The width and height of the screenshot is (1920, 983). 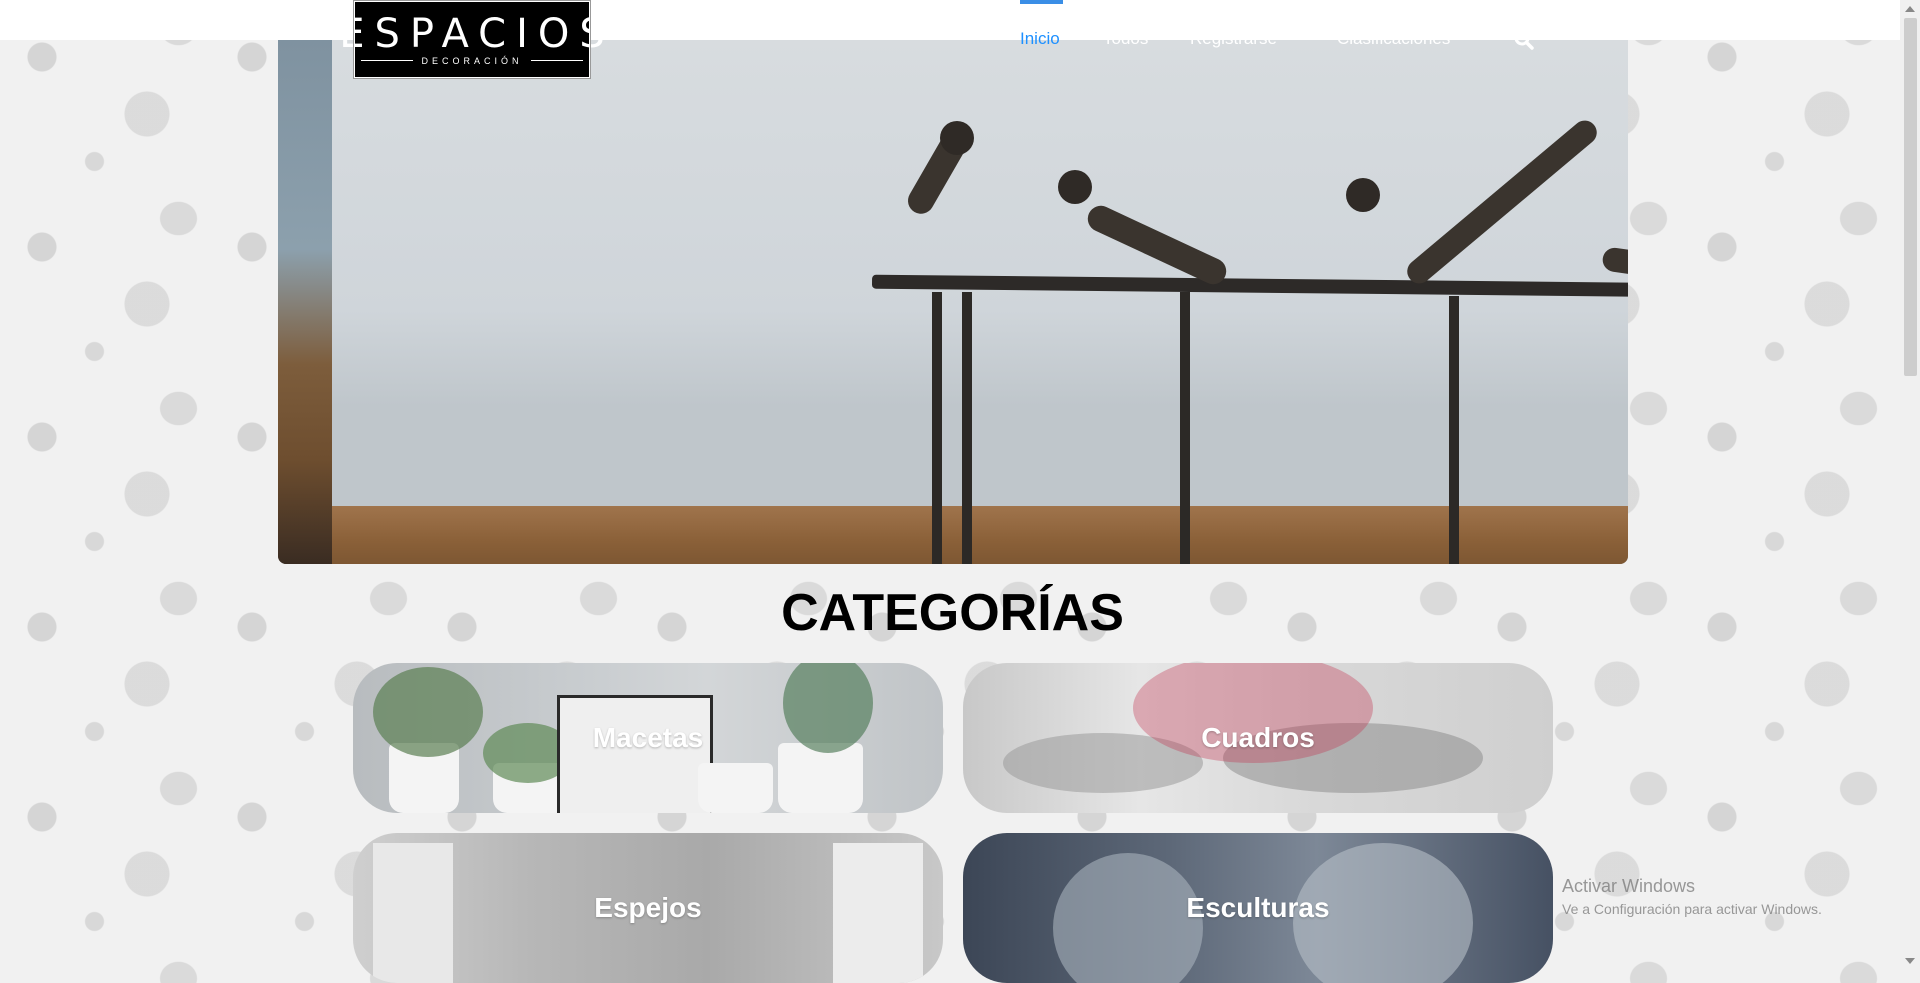 What do you see at coordinates (1524, 40) in the screenshot?
I see `search-icon` at bounding box center [1524, 40].